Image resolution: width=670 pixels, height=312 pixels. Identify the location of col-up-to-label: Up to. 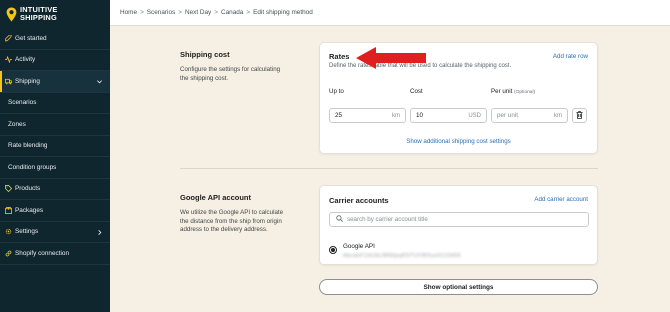
(336, 91).